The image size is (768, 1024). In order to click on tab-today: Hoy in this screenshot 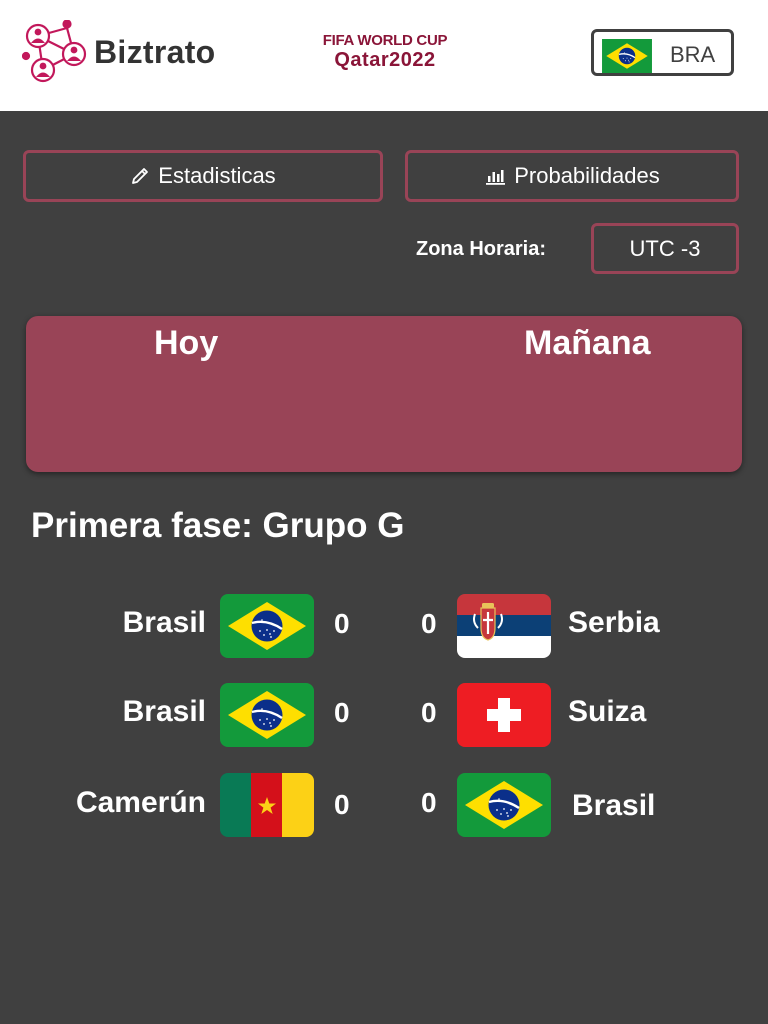, I will do `click(186, 343)`.